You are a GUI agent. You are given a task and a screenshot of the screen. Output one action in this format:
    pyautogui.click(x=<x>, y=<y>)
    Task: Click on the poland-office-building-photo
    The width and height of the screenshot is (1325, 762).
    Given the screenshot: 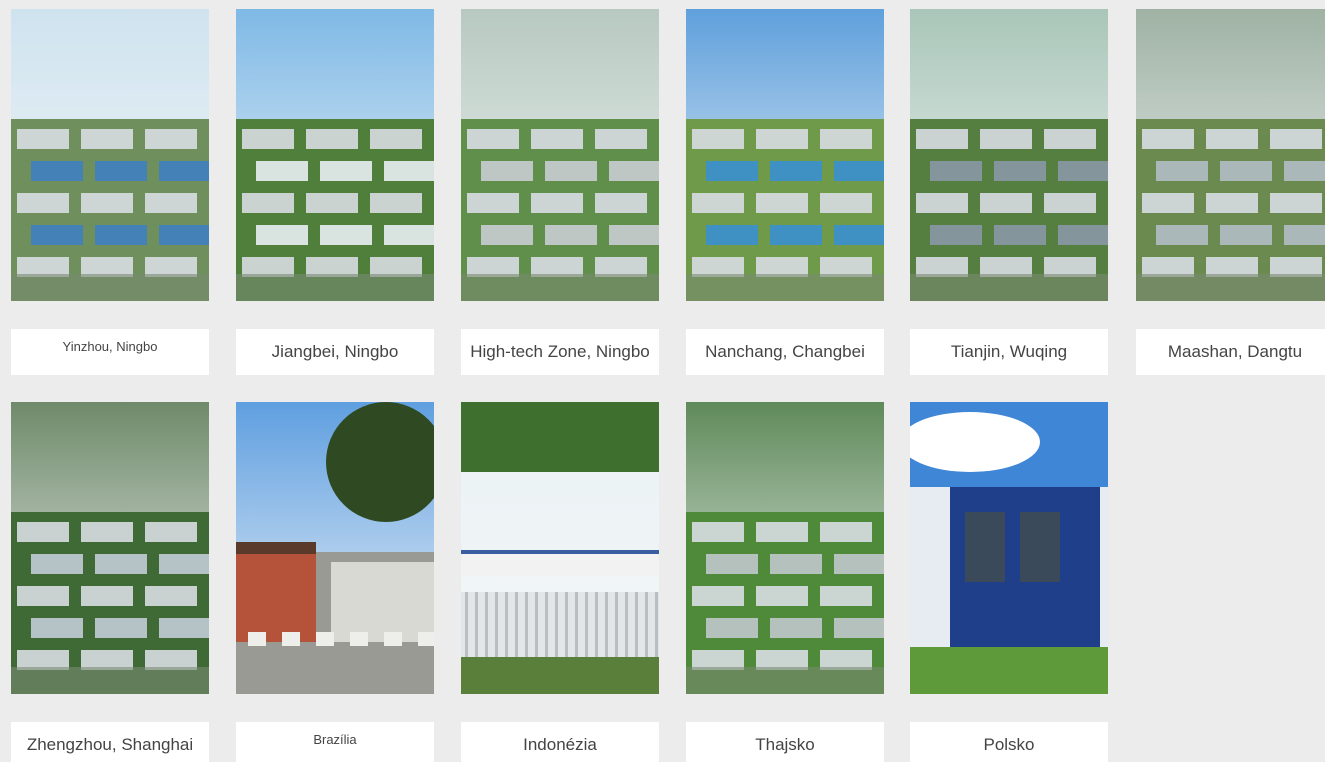 What is the action you would take?
    pyautogui.click(x=1009, y=548)
    